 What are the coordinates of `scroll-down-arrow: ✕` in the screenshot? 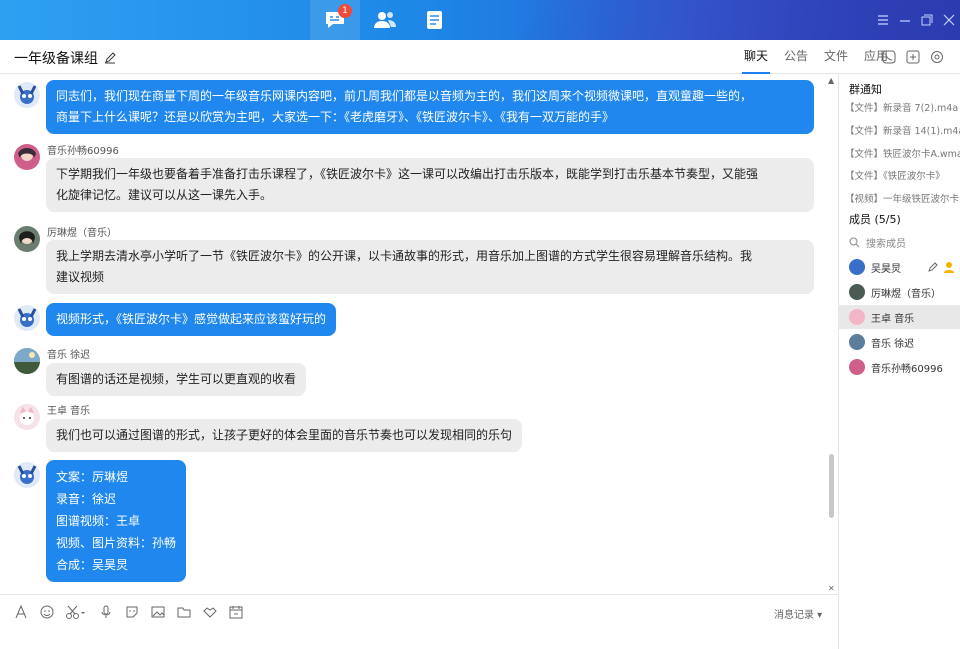 It's located at (831, 588).